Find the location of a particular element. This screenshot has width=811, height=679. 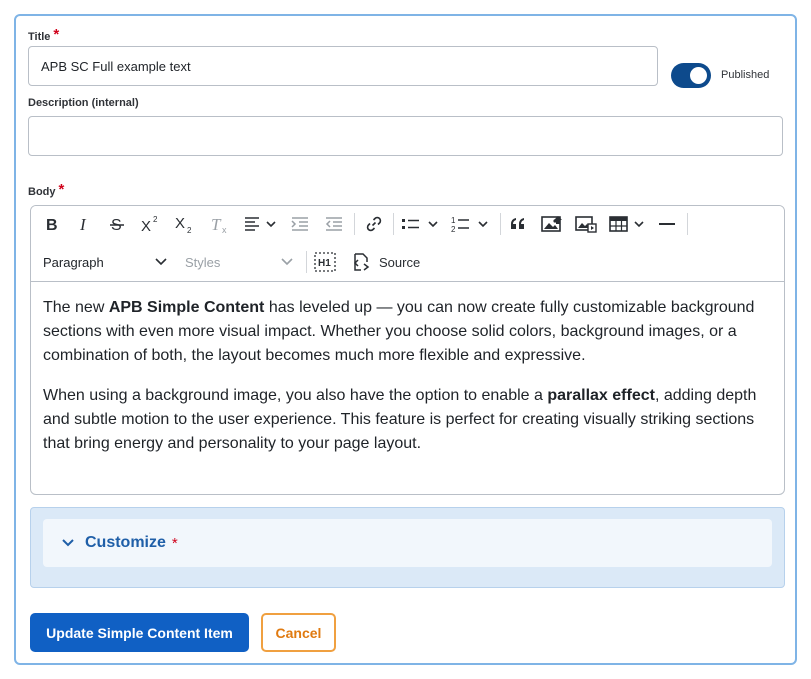

styles-select: Styles is located at coordinates (239, 262).